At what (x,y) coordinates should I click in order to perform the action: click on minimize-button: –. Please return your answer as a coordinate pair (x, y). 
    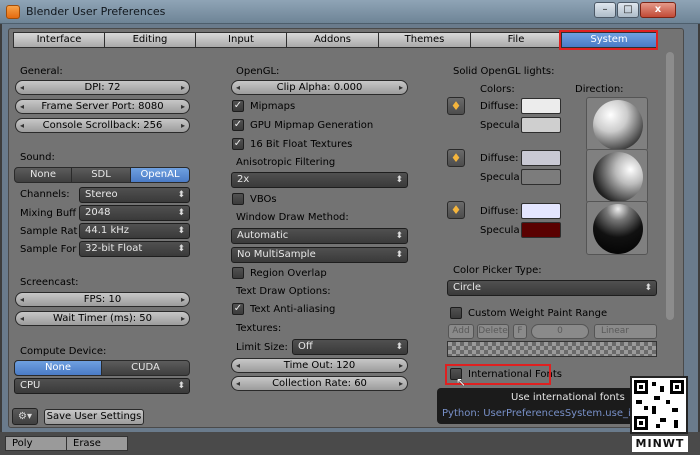
    Looking at the image, I should click on (605, 10).